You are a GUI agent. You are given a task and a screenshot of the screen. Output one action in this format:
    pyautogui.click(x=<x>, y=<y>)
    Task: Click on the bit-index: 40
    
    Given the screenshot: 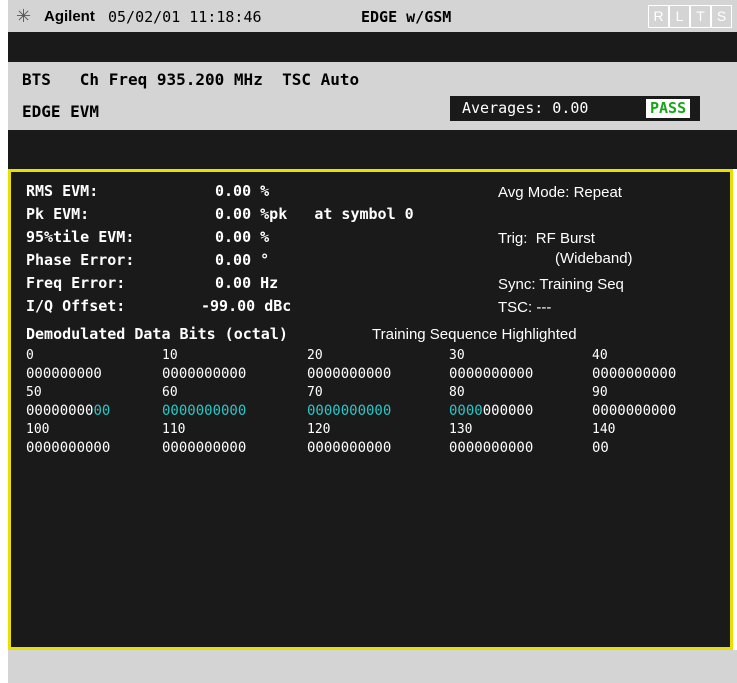 What is the action you would take?
    pyautogui.click(x=600, y=355)
    